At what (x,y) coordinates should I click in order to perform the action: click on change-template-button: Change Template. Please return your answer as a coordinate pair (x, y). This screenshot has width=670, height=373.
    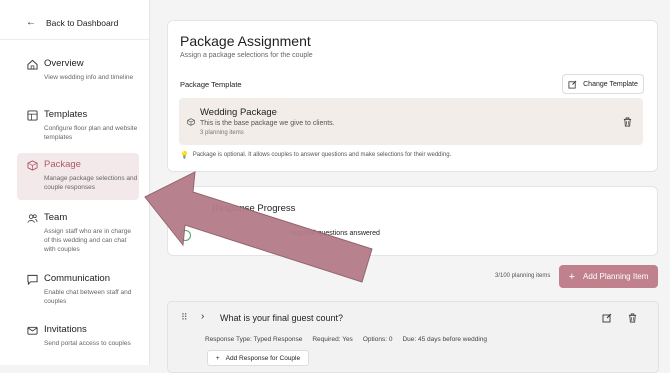
    Looking at the image, I should click on (603, 84).